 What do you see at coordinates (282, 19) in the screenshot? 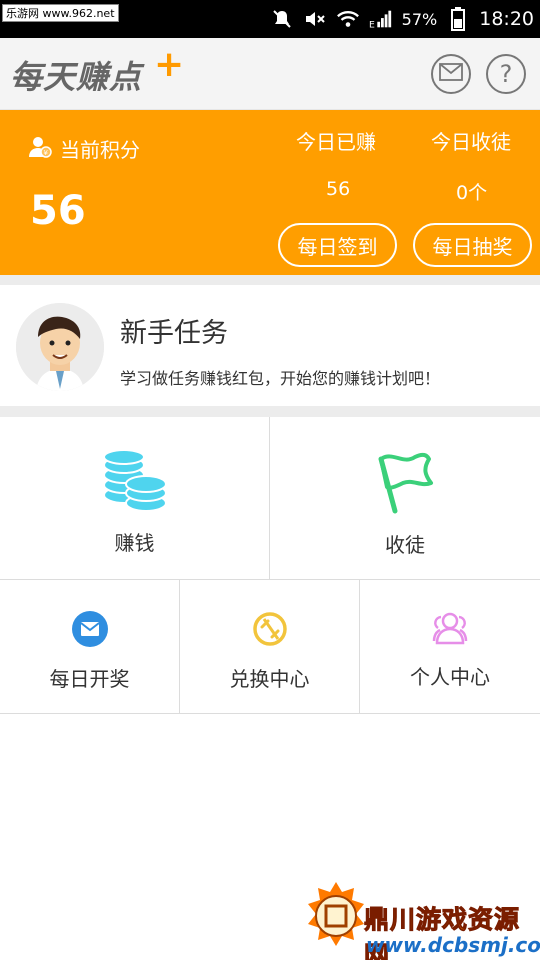
I see `notification-muted-icon` at bounding box center [282, 19].